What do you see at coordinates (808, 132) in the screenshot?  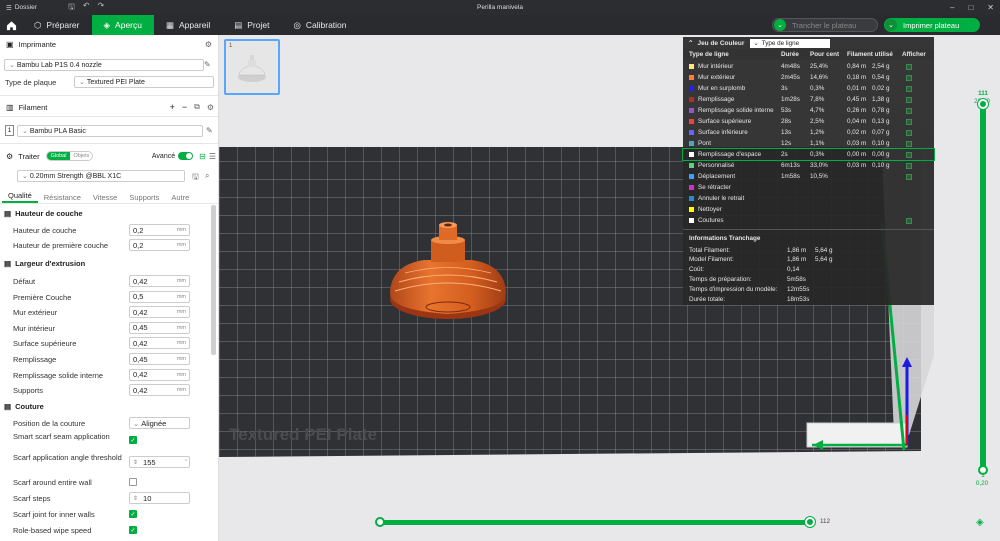 I see `legend-row: Surface inférieure 13s 1,2% 0,02 m 0,07 g` at bounding box center [808, 132].